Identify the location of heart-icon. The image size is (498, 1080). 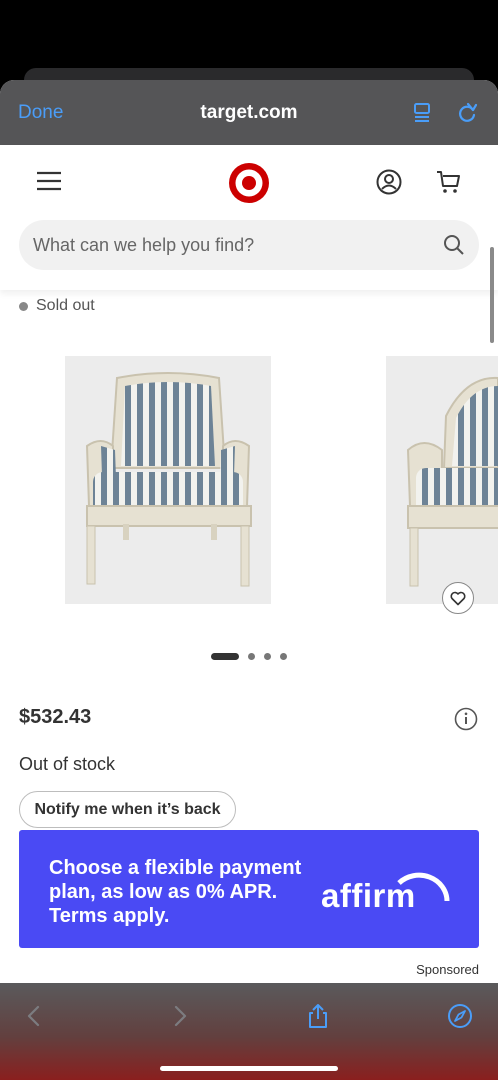
(458, 598).